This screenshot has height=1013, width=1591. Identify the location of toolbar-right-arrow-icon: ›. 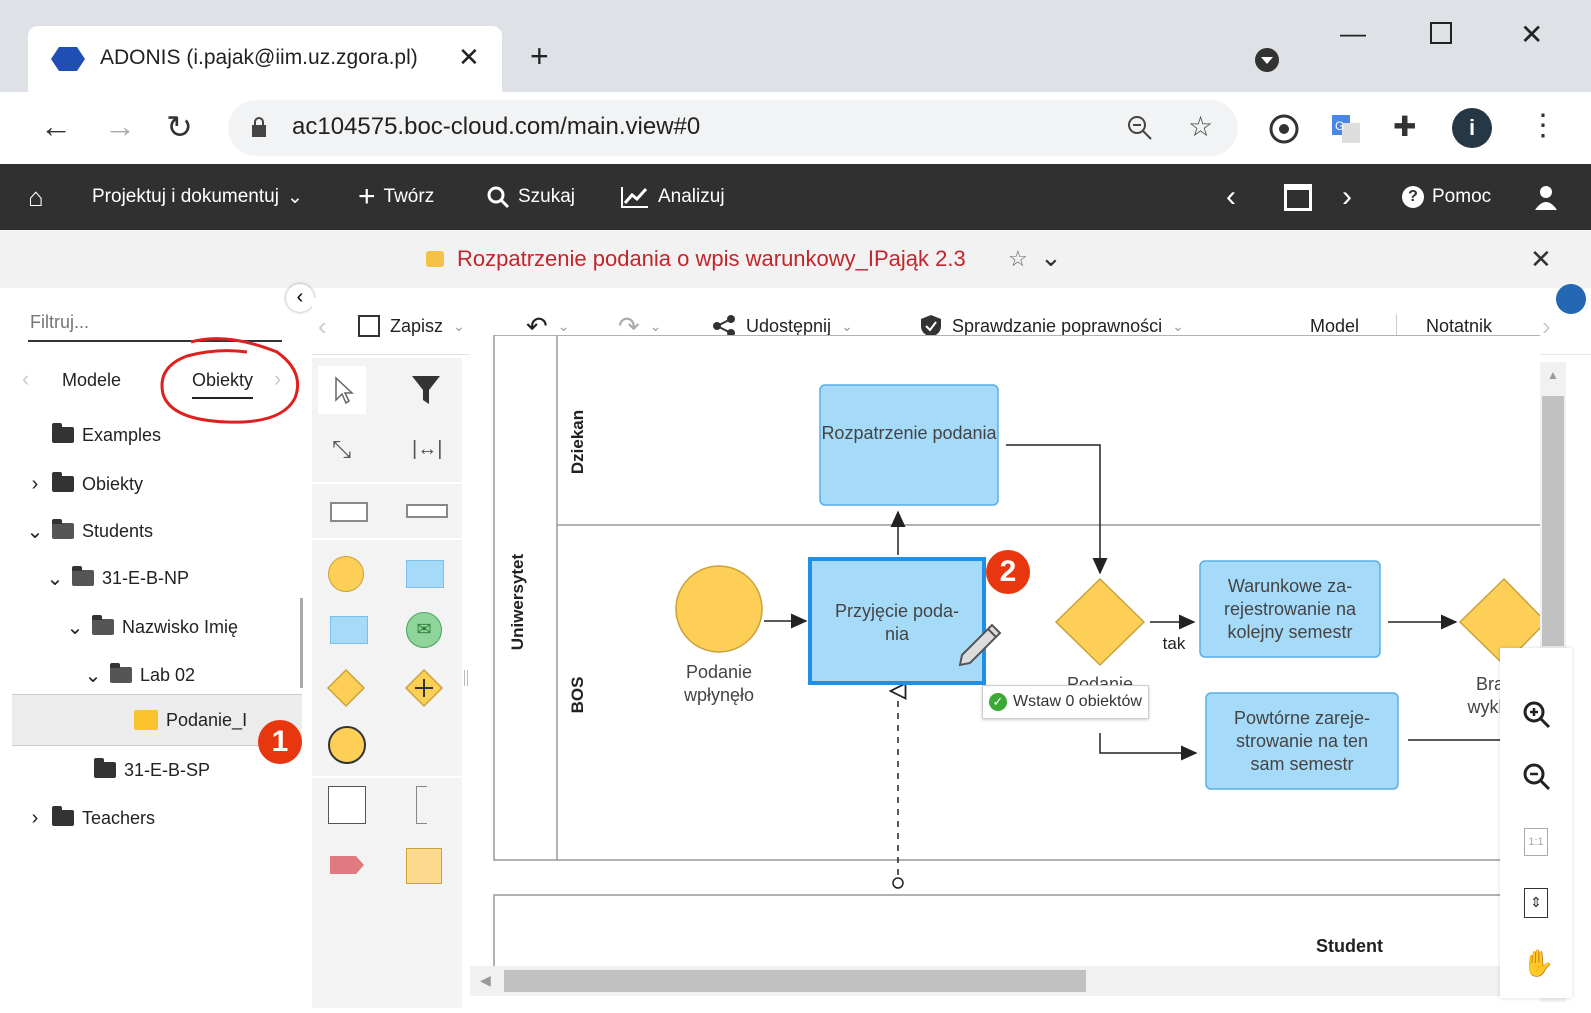
(1546, 326).